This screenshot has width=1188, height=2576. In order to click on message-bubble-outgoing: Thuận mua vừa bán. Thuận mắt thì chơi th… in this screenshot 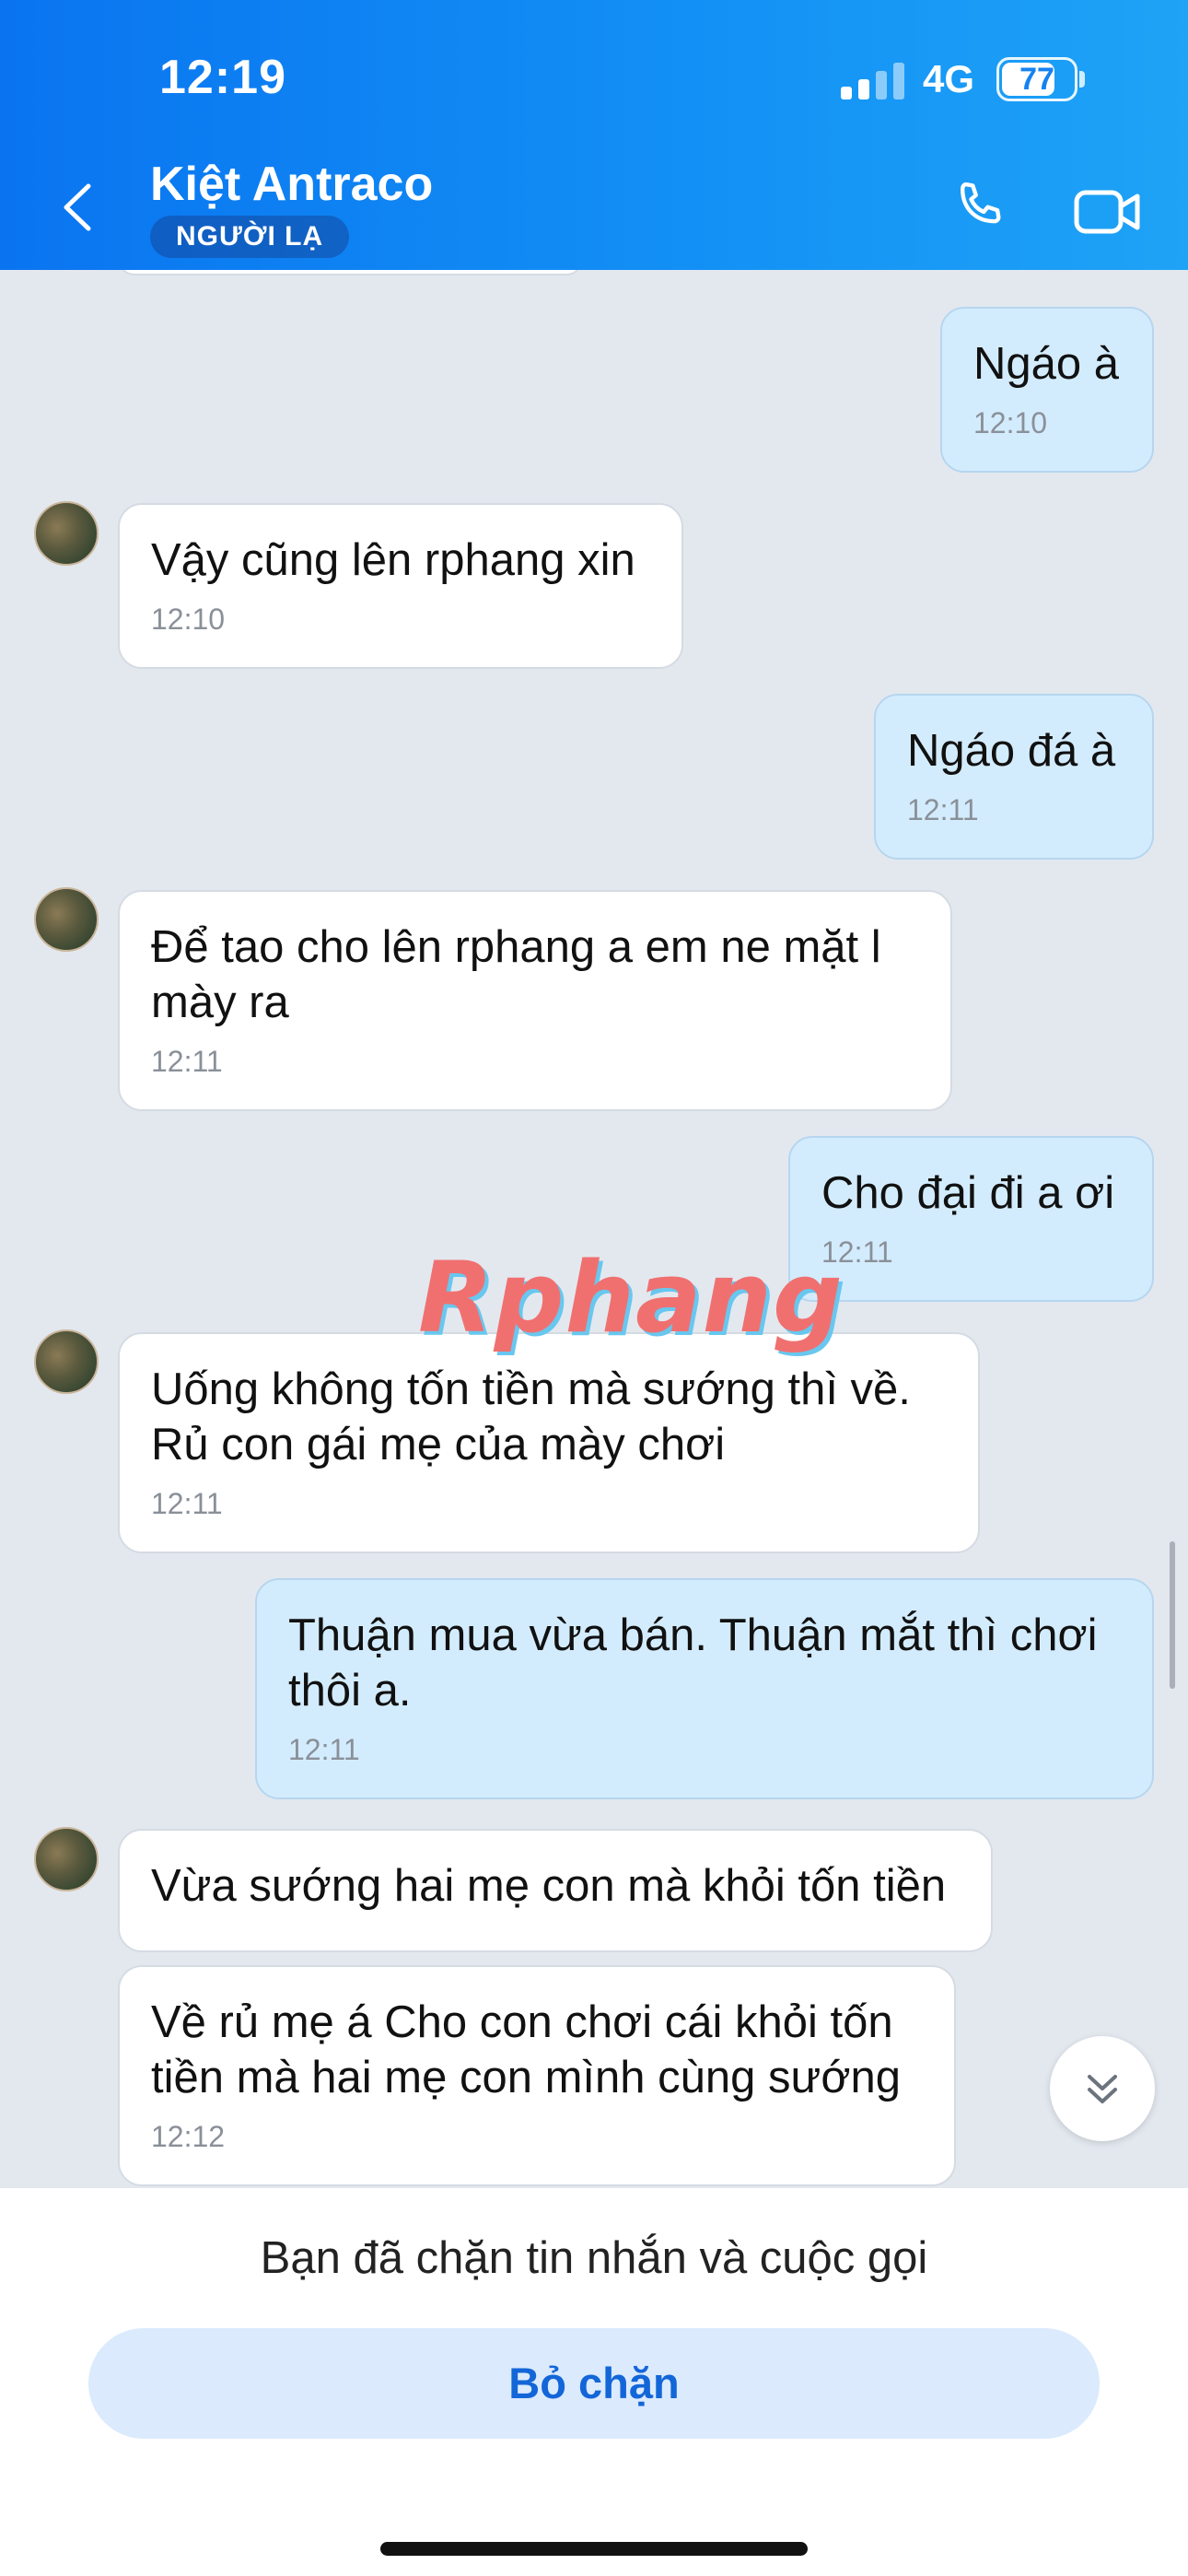, I will do `click(705, 1688)`.